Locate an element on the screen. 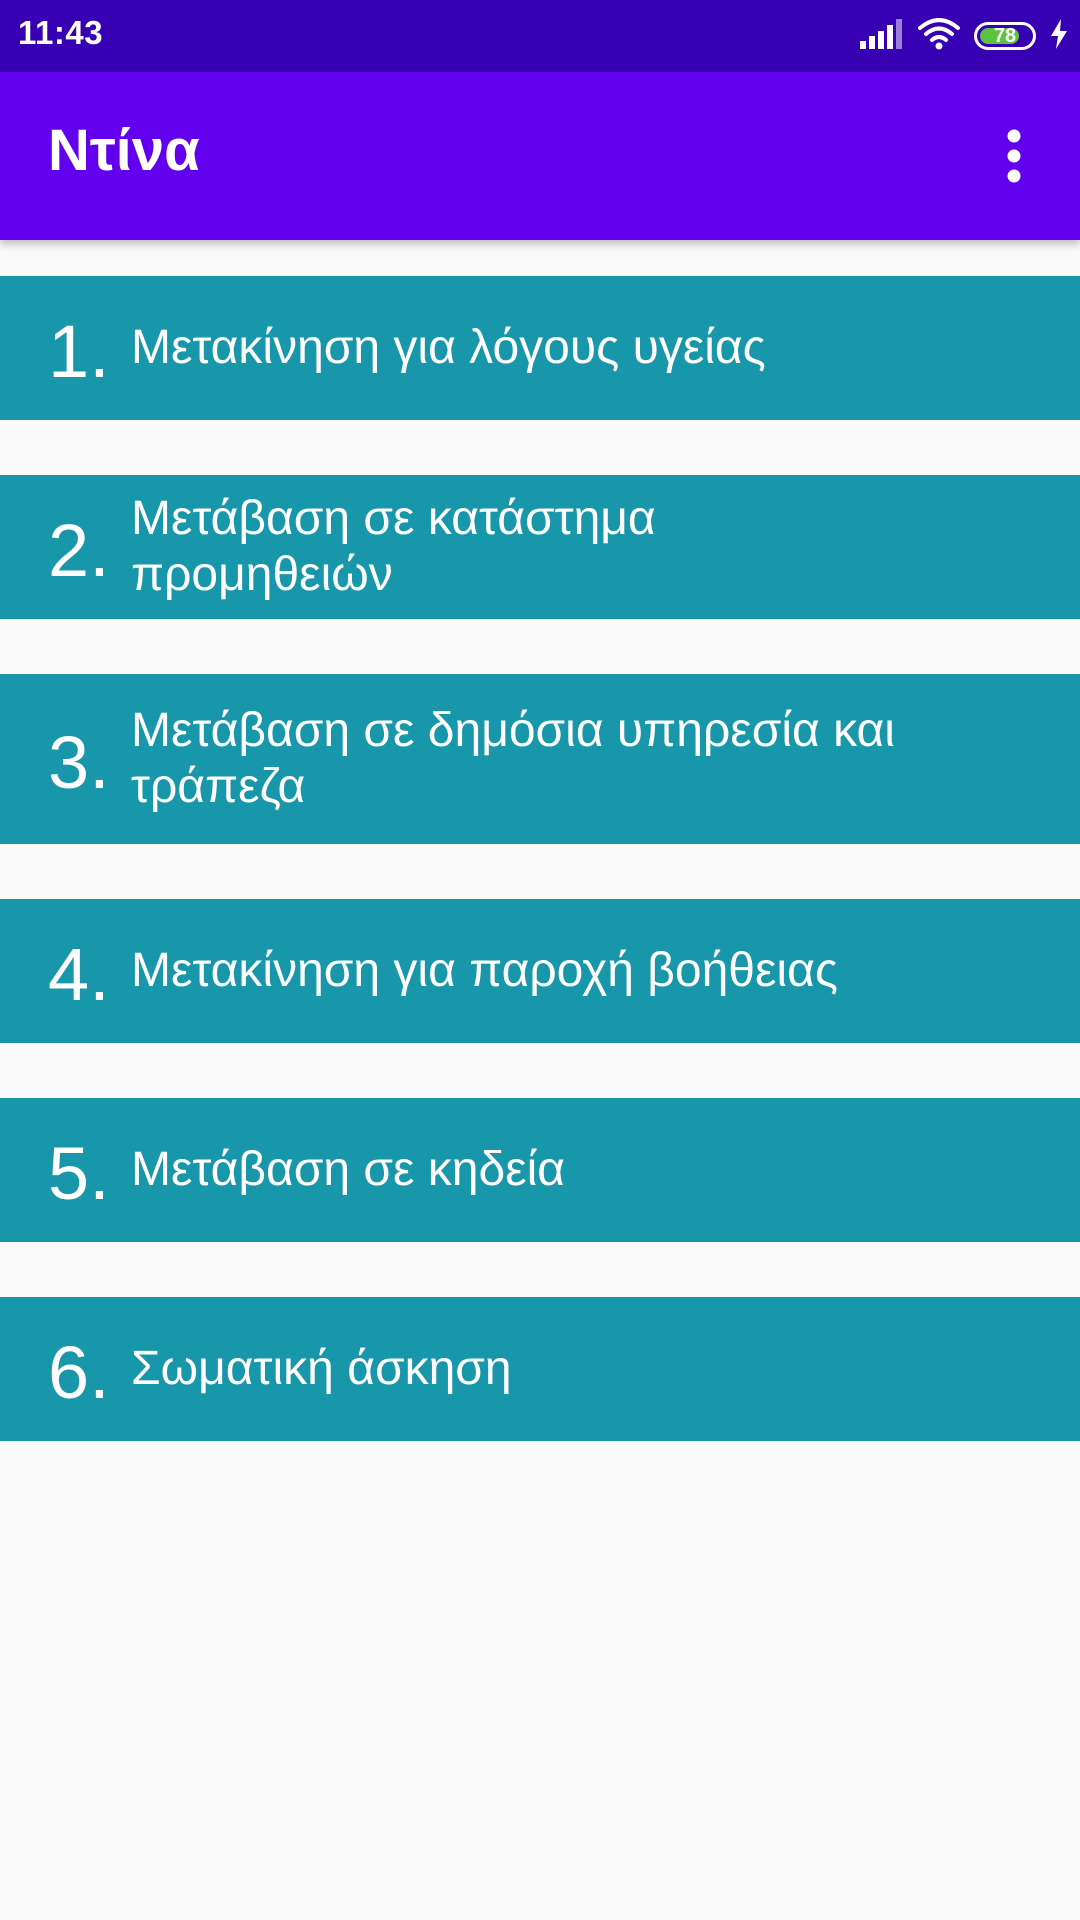 This screenshot has width=1080, height=1920. list-item: 1. Μετακίνηση για λόγους υγείας is located at coordinates (540, 348).